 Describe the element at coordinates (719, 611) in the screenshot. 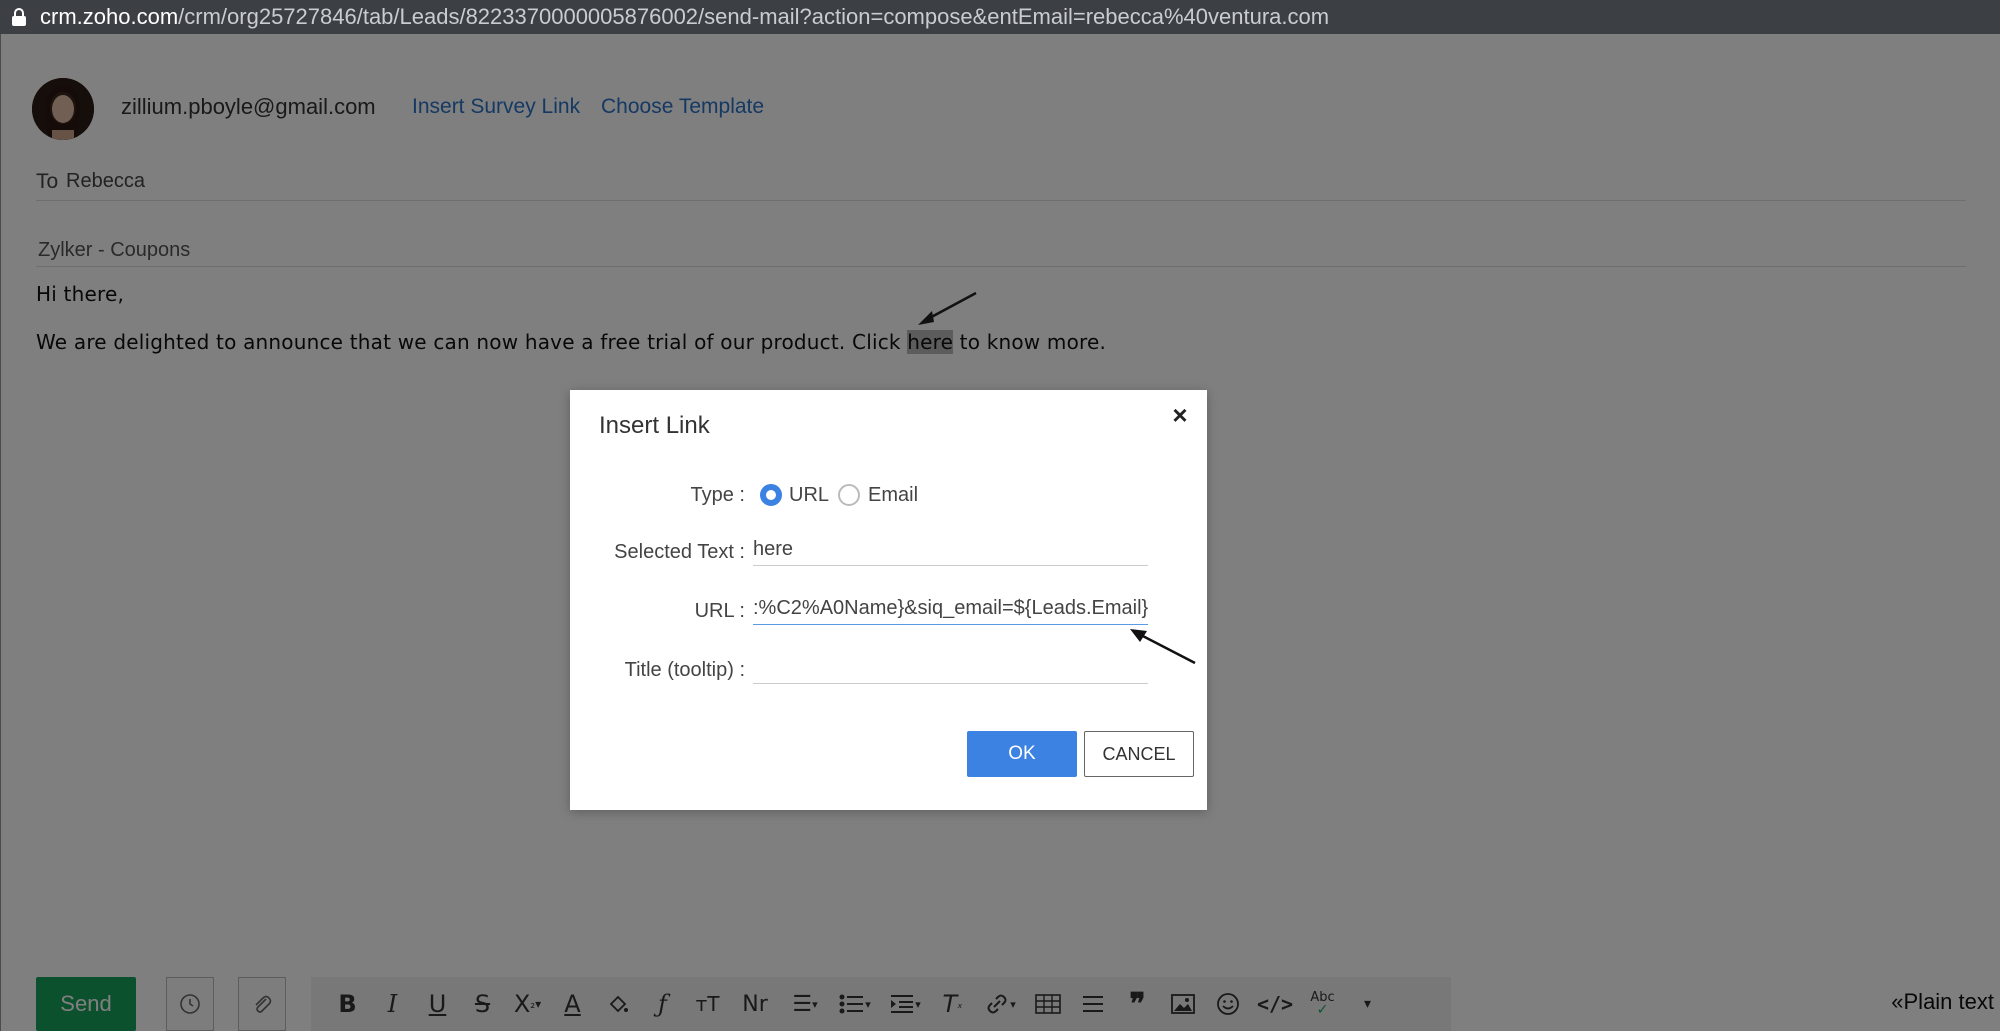

I see `url-label: URL :` at that location.